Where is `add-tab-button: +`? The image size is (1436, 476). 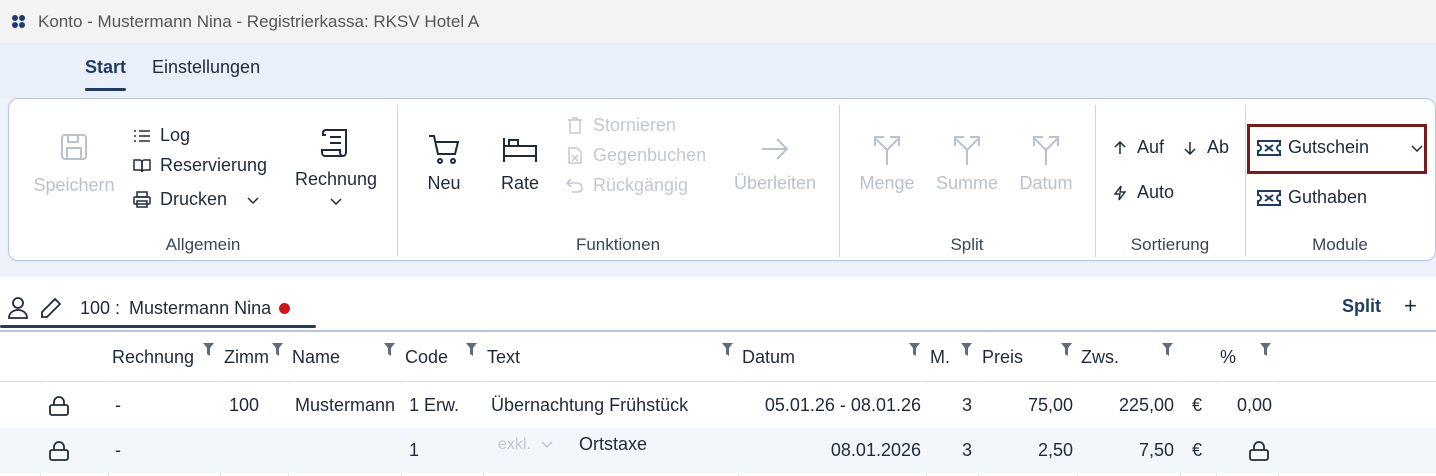
add-tab-button: + is located at coordinates (1410, 306).